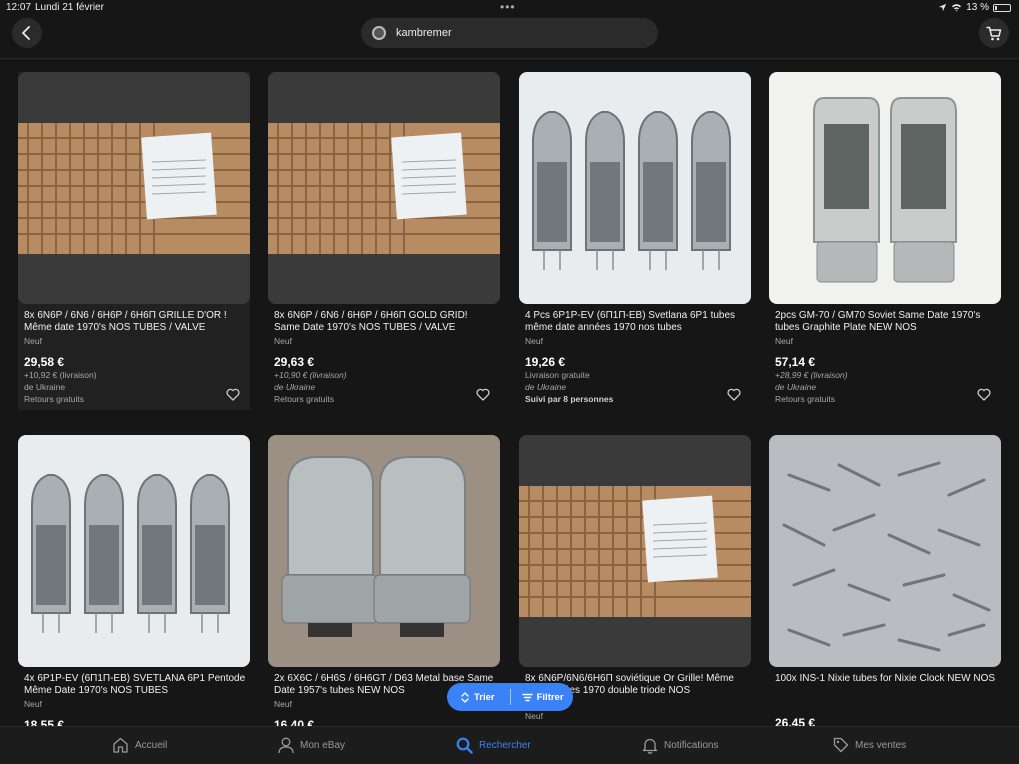 The height and width of the screenshot is (764, 1019). I want to click on status-time: 12:07, so click(19, 7).